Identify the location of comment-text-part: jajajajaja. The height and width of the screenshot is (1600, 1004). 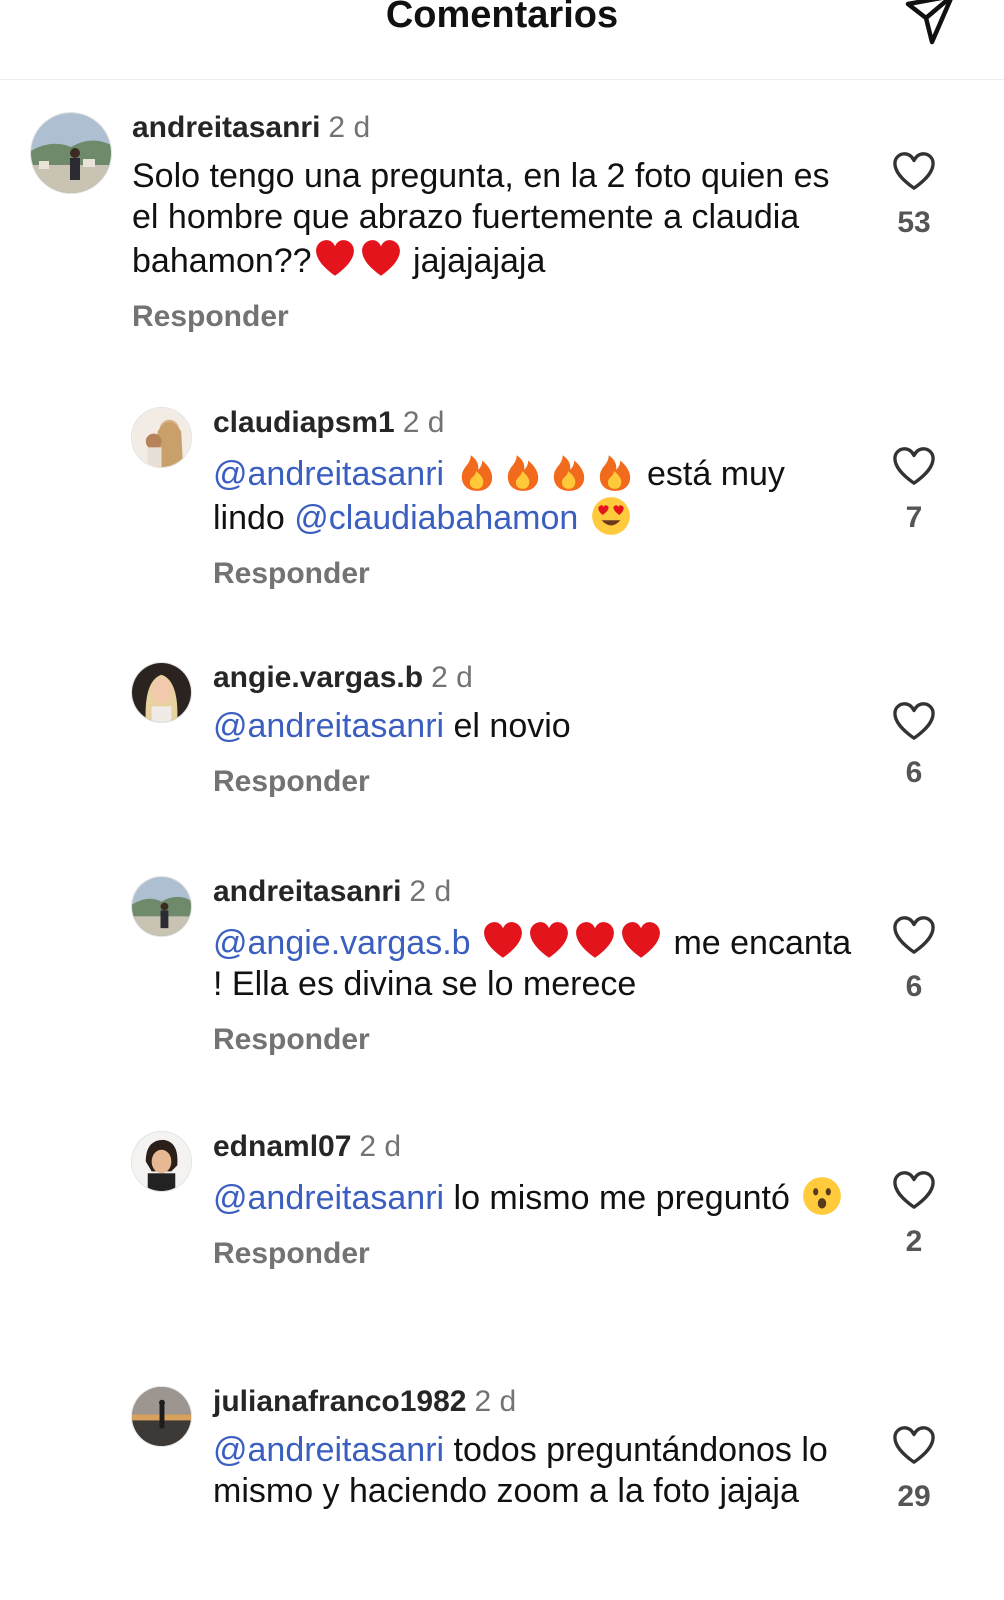
(474, 261).